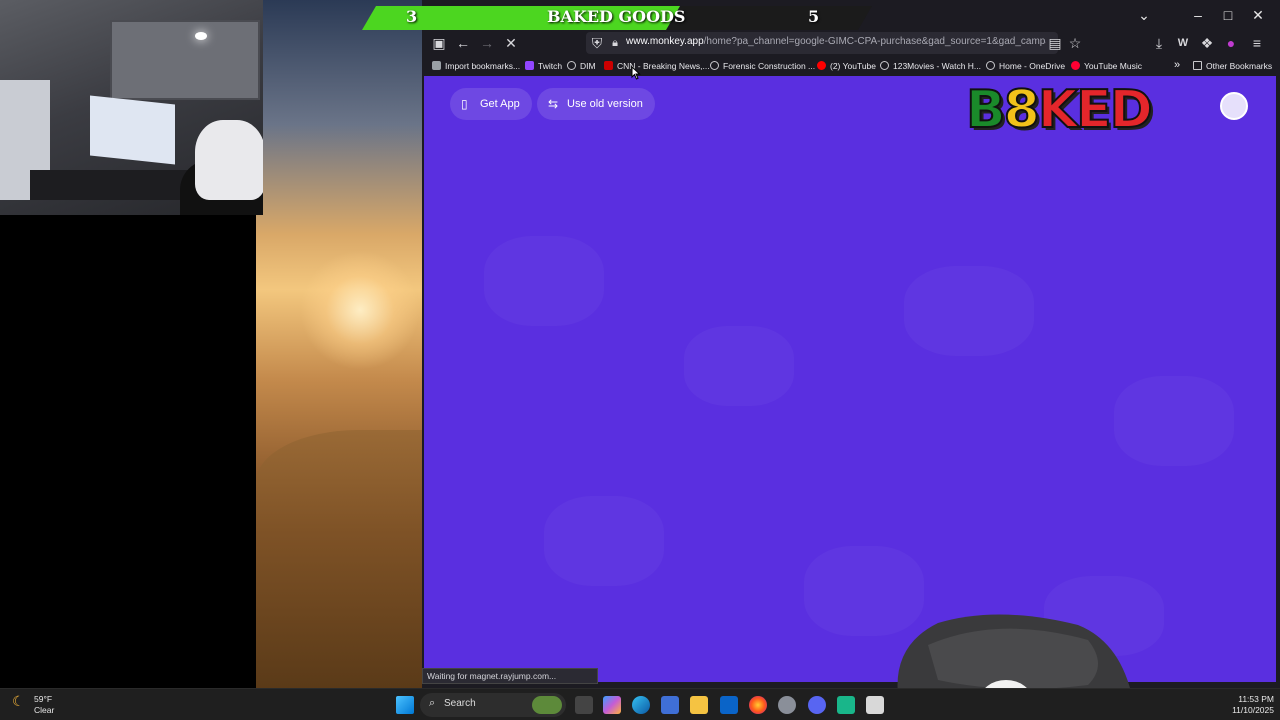 The width and height of the screenshot is (1280, 720). What do you see at coordinates (817, 705) in the screenshot?
I see `discord-icon` at bounding box center [817, 705].